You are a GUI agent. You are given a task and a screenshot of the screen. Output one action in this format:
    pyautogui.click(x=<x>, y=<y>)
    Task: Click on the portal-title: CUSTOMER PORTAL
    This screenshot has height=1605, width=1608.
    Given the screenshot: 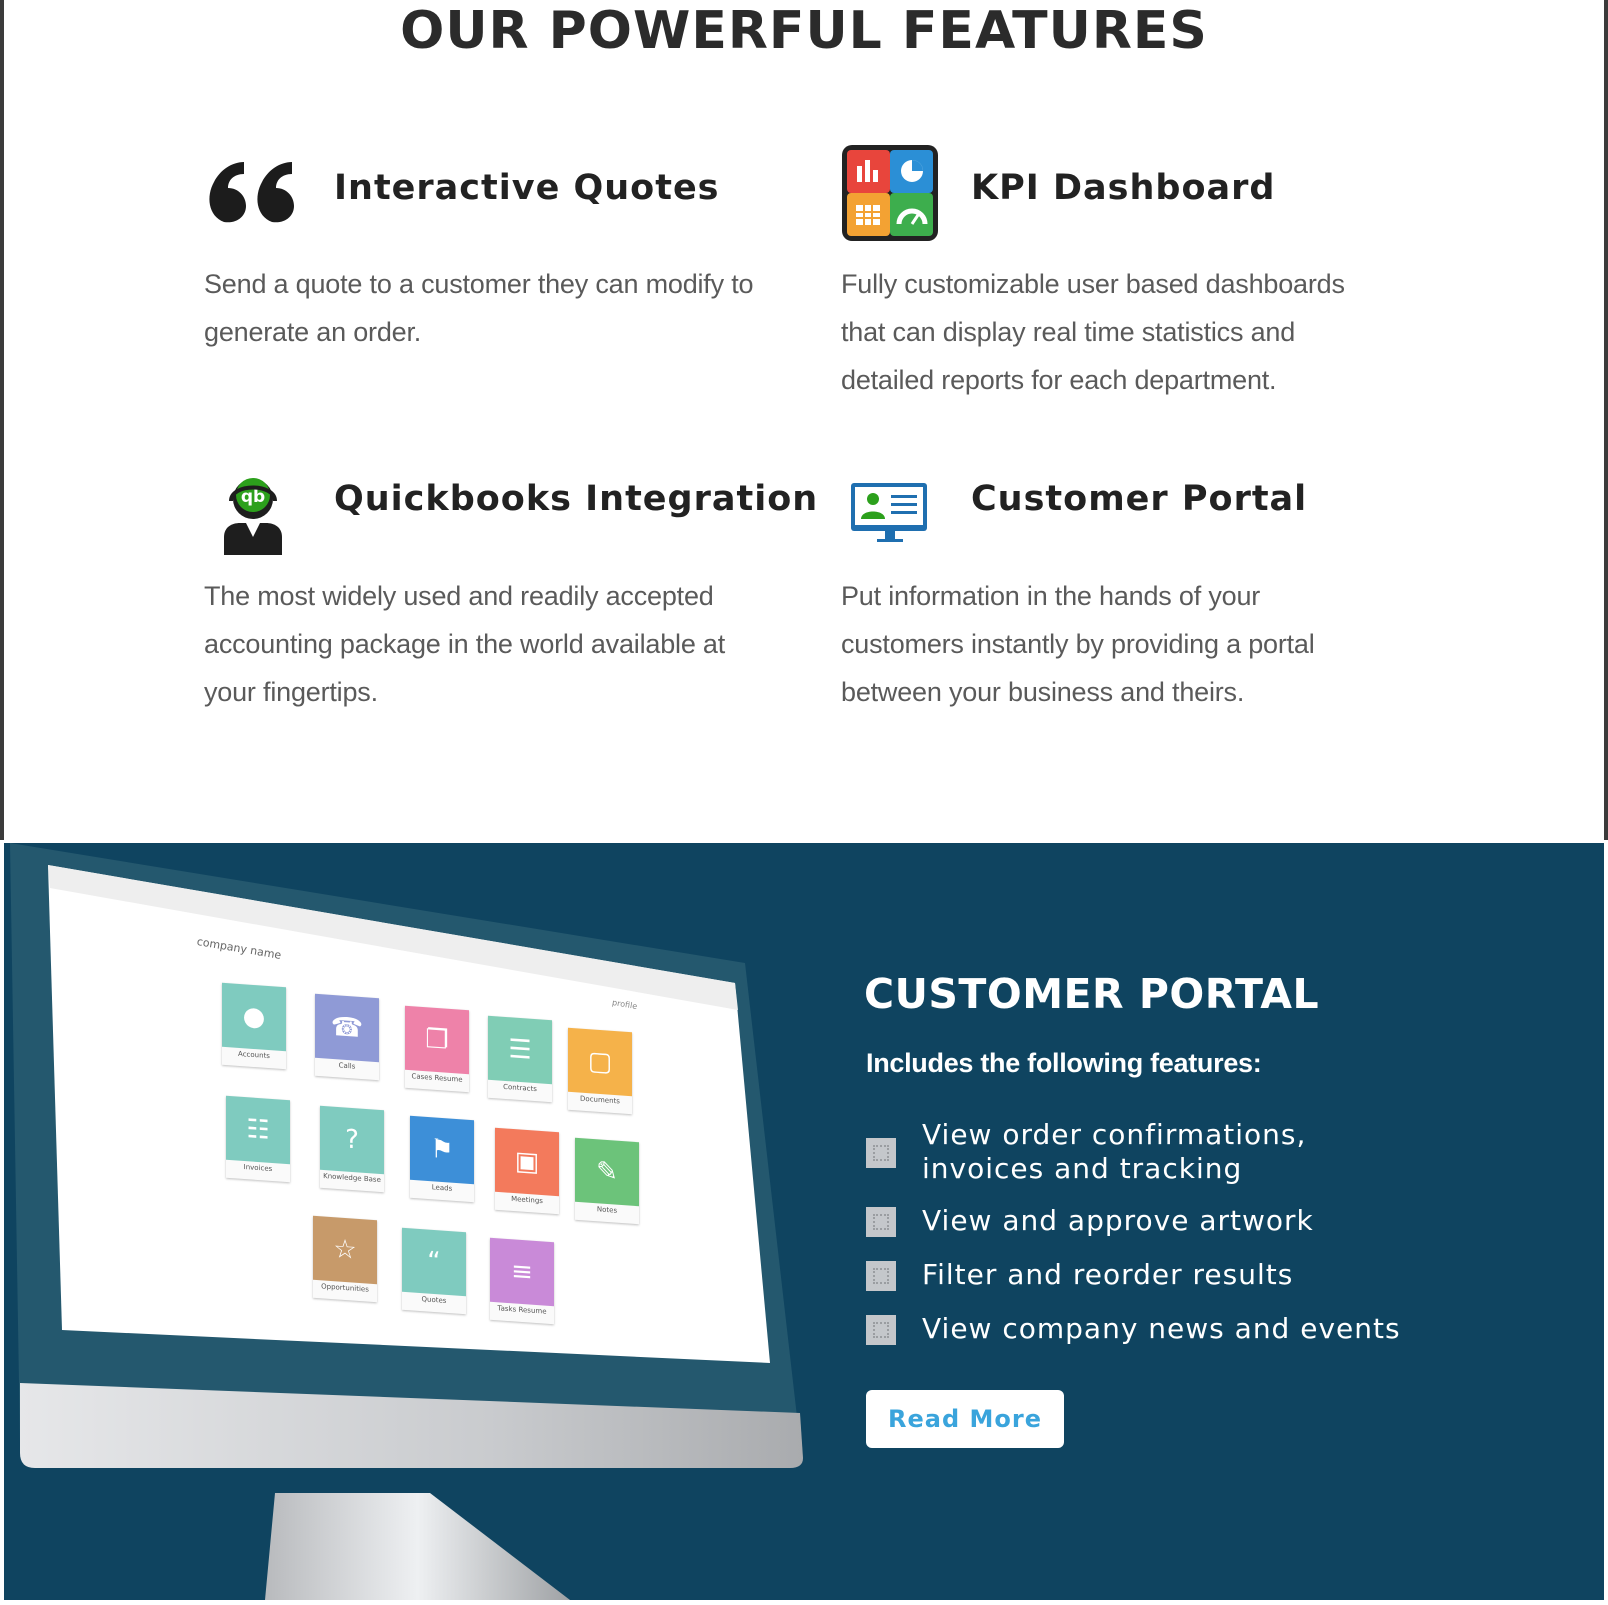 What is the action you would take?
    pyautogui.click(x=1092, y=994)
    